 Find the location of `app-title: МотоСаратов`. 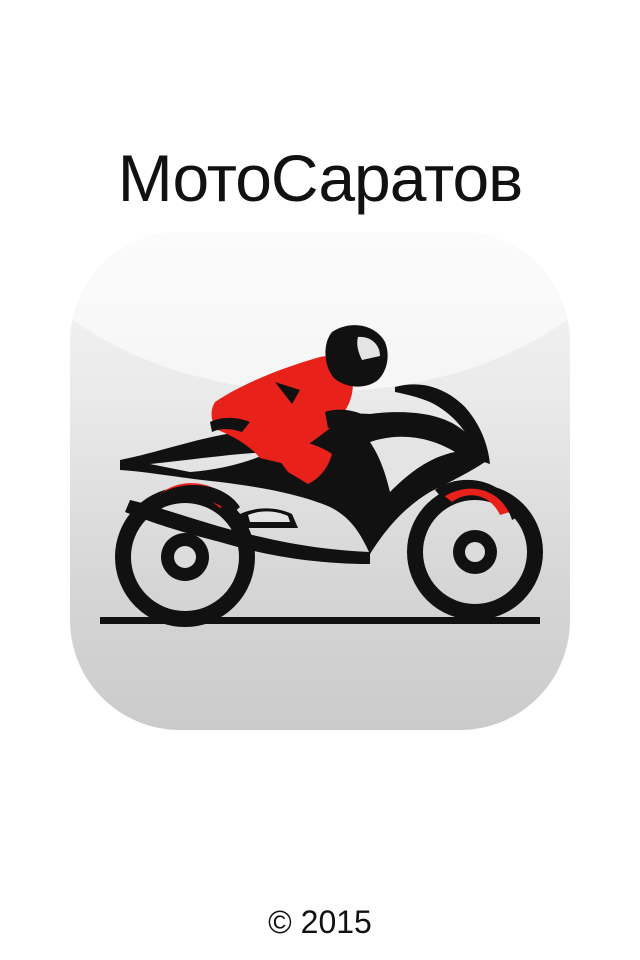

app-title: МотоСаратов is located at coordinates (320, 178).